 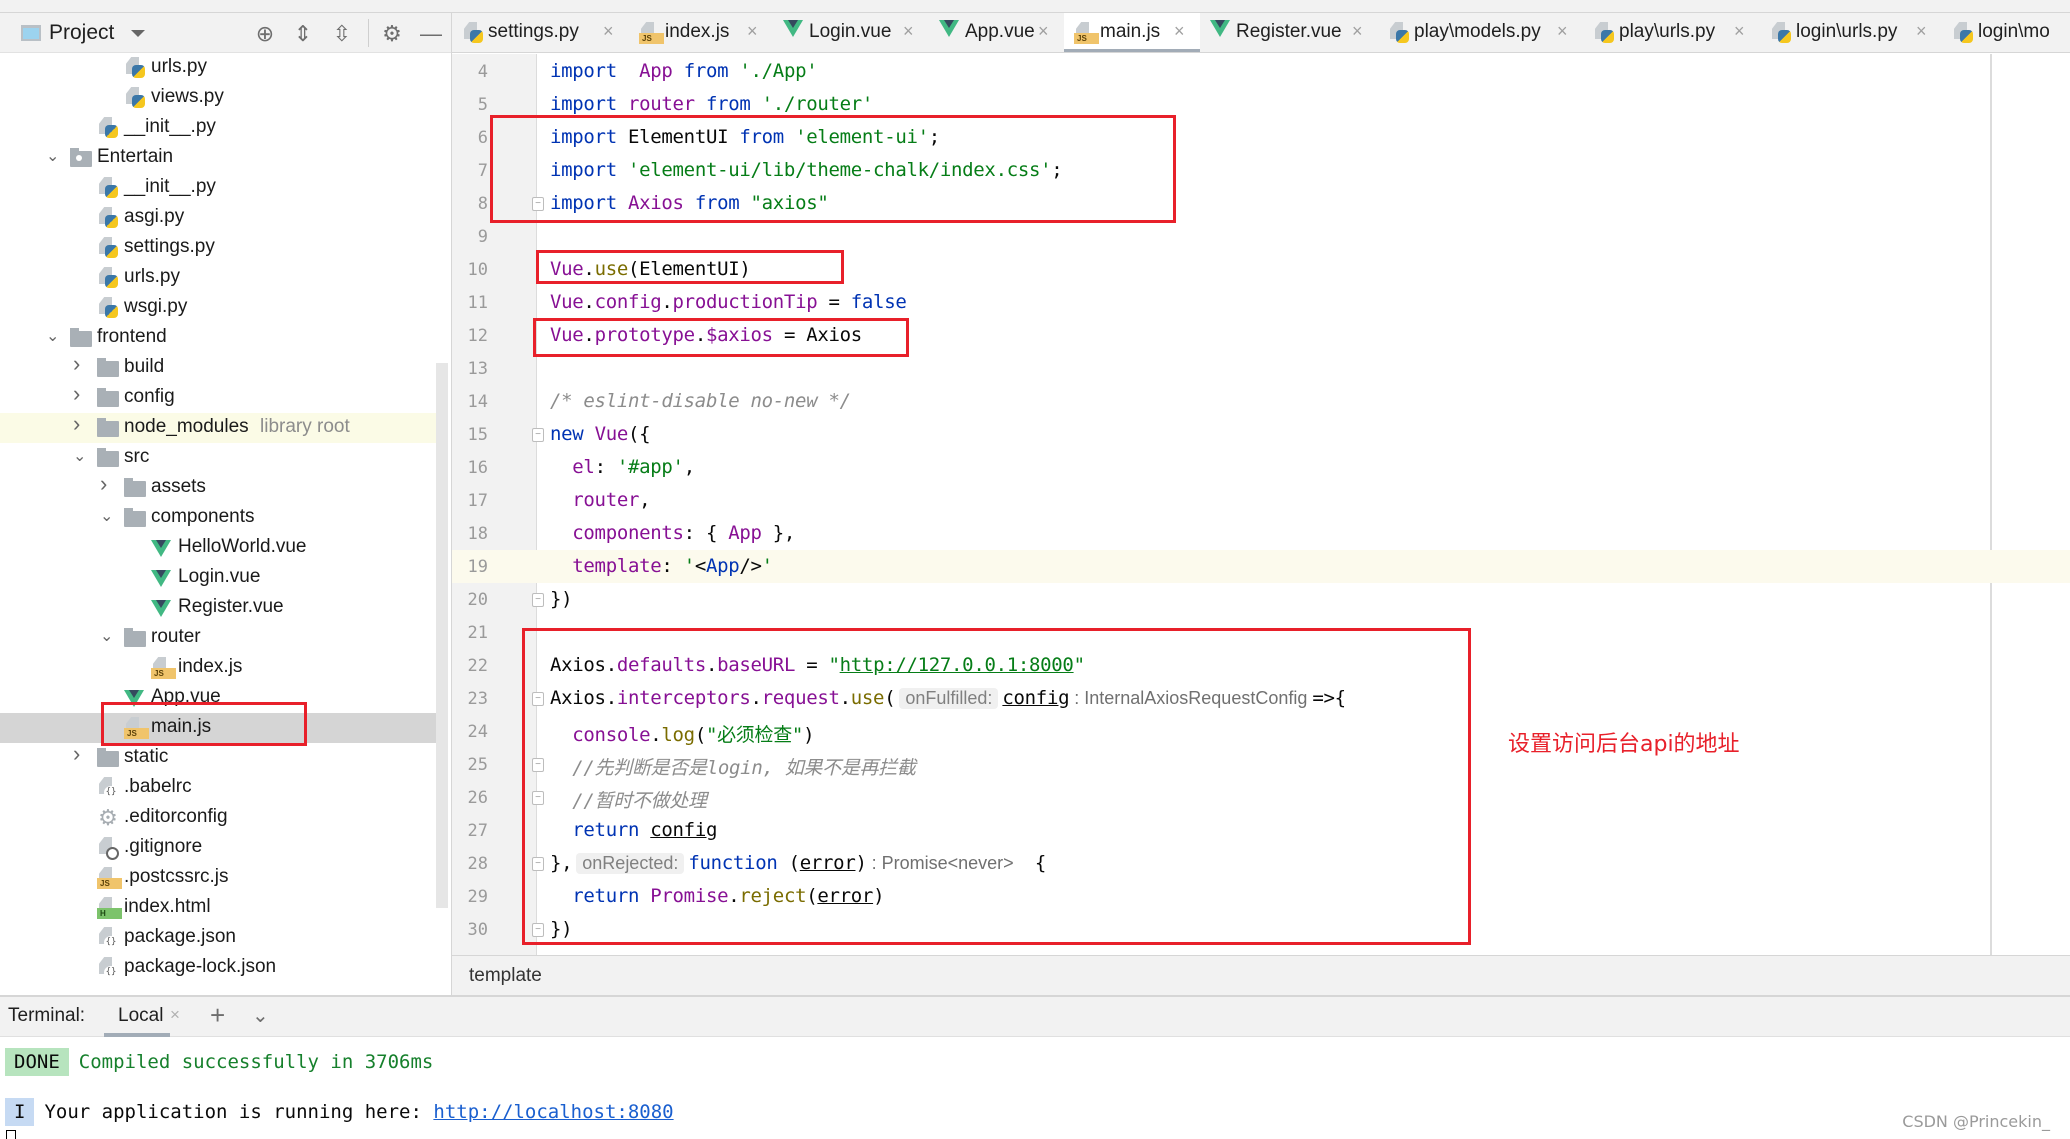 What do you see at coordinates (767, 566) in the screenshot?
I see `code-token: '` at bounding box center [767, 566].